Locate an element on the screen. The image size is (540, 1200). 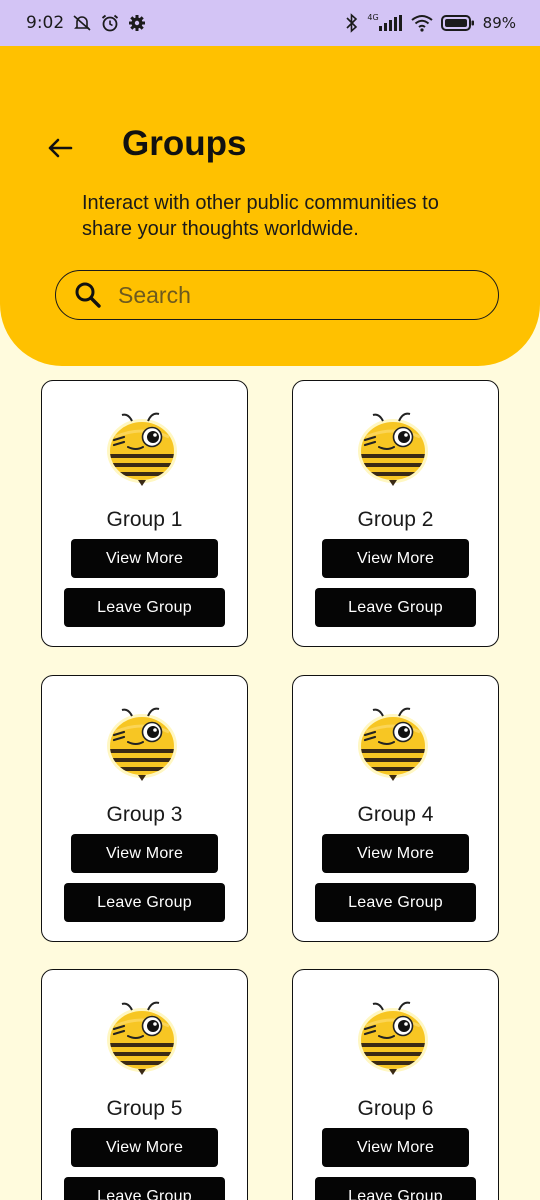
group-name: Group 1 is located at coordinates (144, 519).